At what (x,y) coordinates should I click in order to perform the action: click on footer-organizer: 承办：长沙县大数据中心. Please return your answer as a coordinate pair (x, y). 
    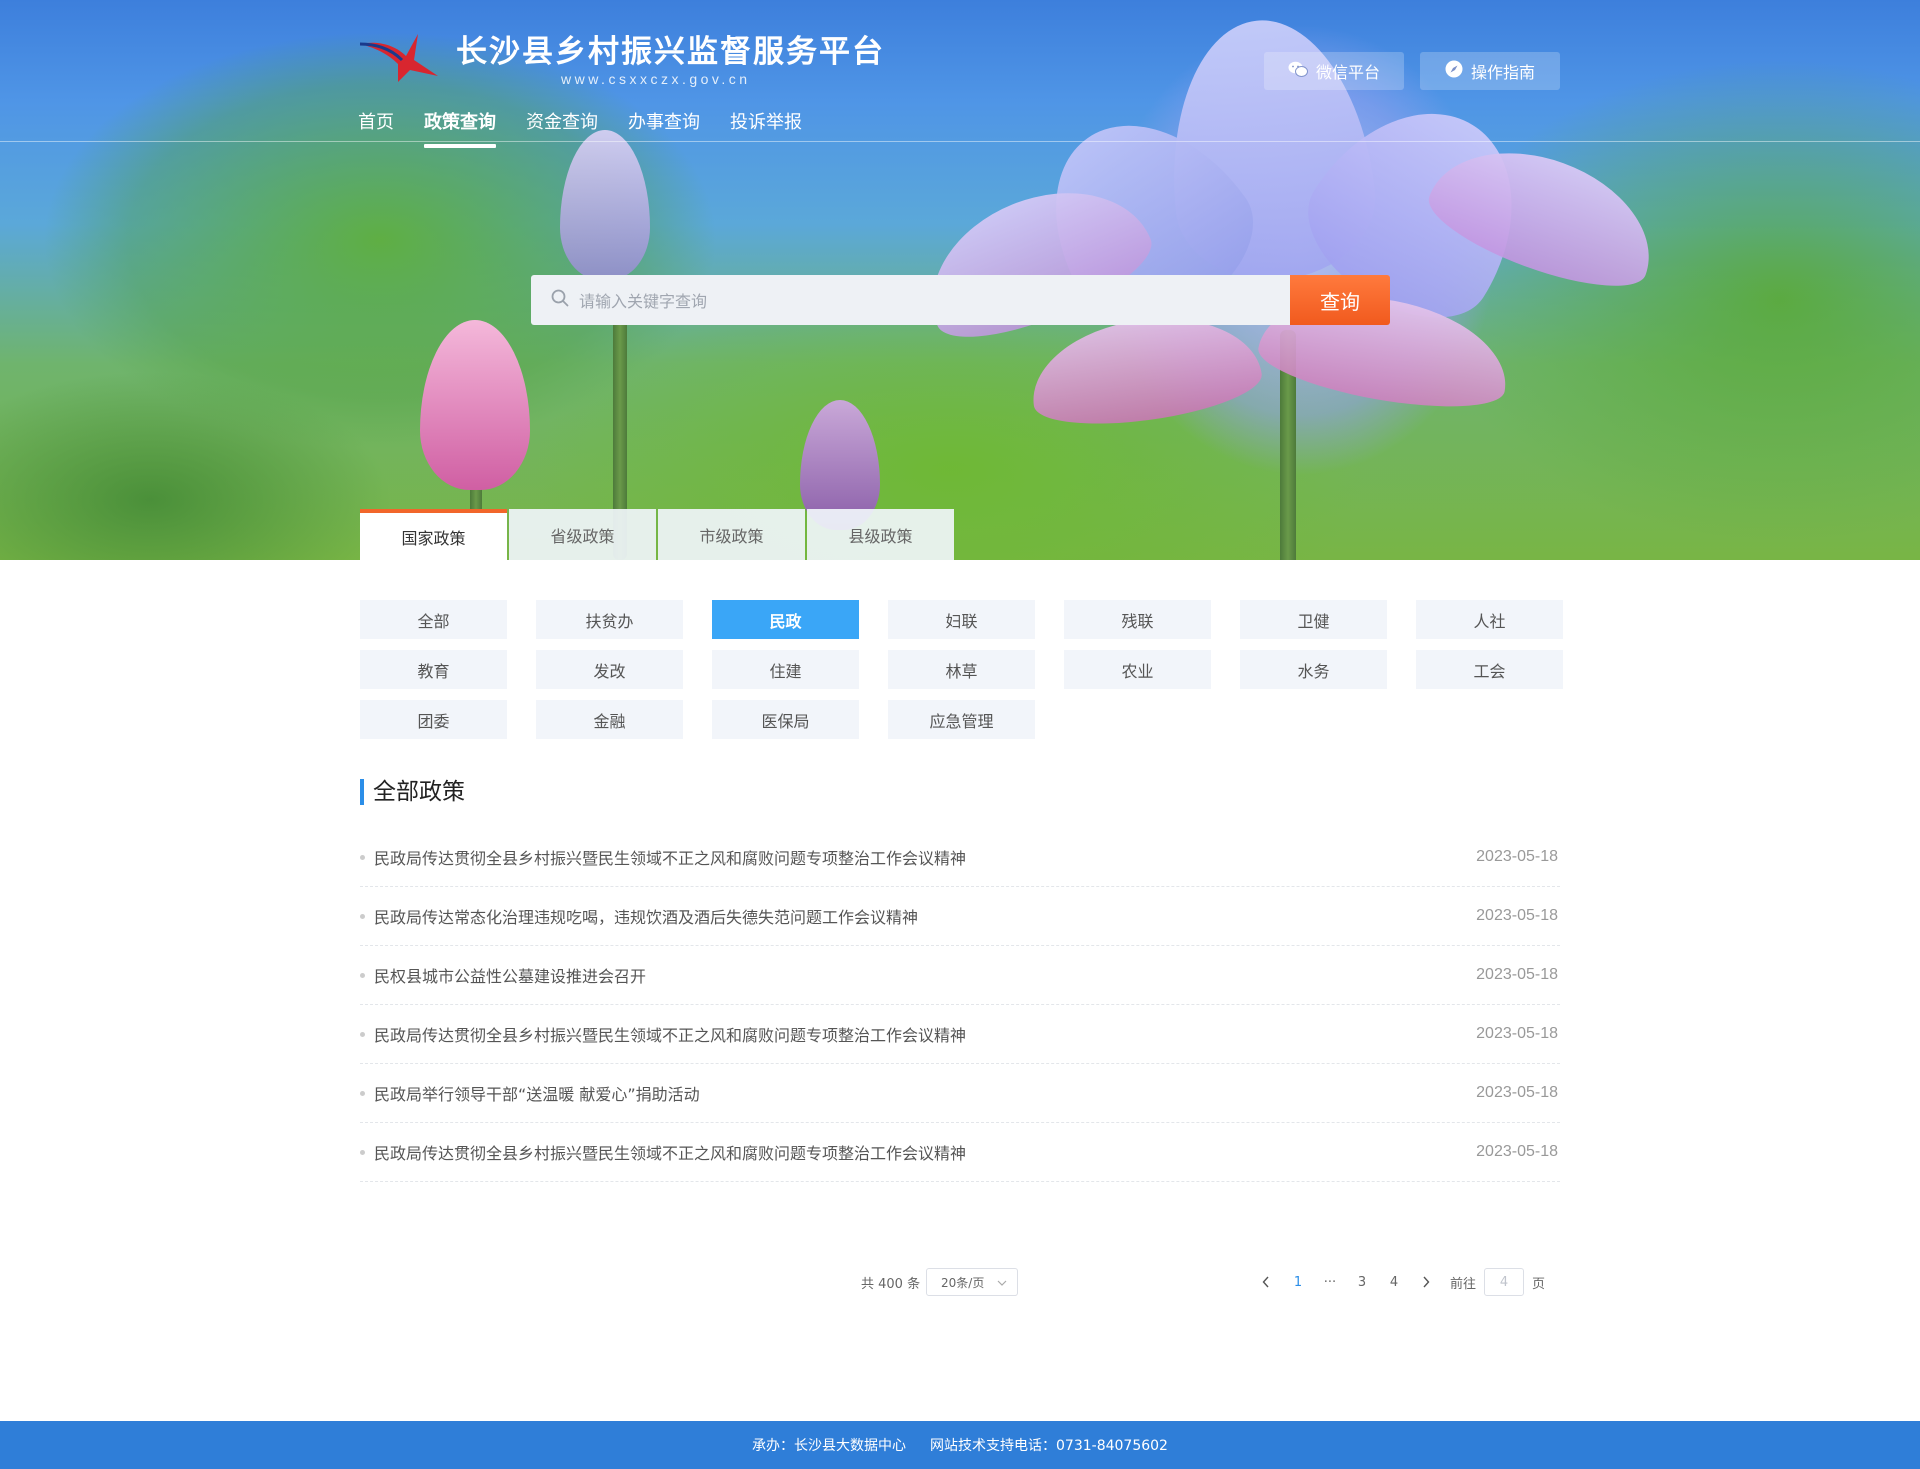
    Looking at the image, I should click on (829, 1446).